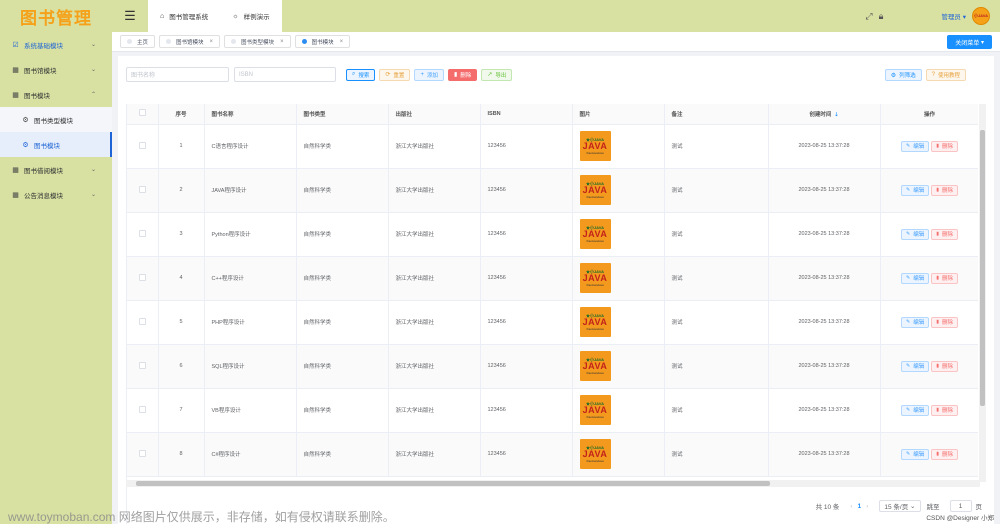  Describe the element at coordinates (960, 506) in the screenshot. I see `goto-page-input: 1` at that location.